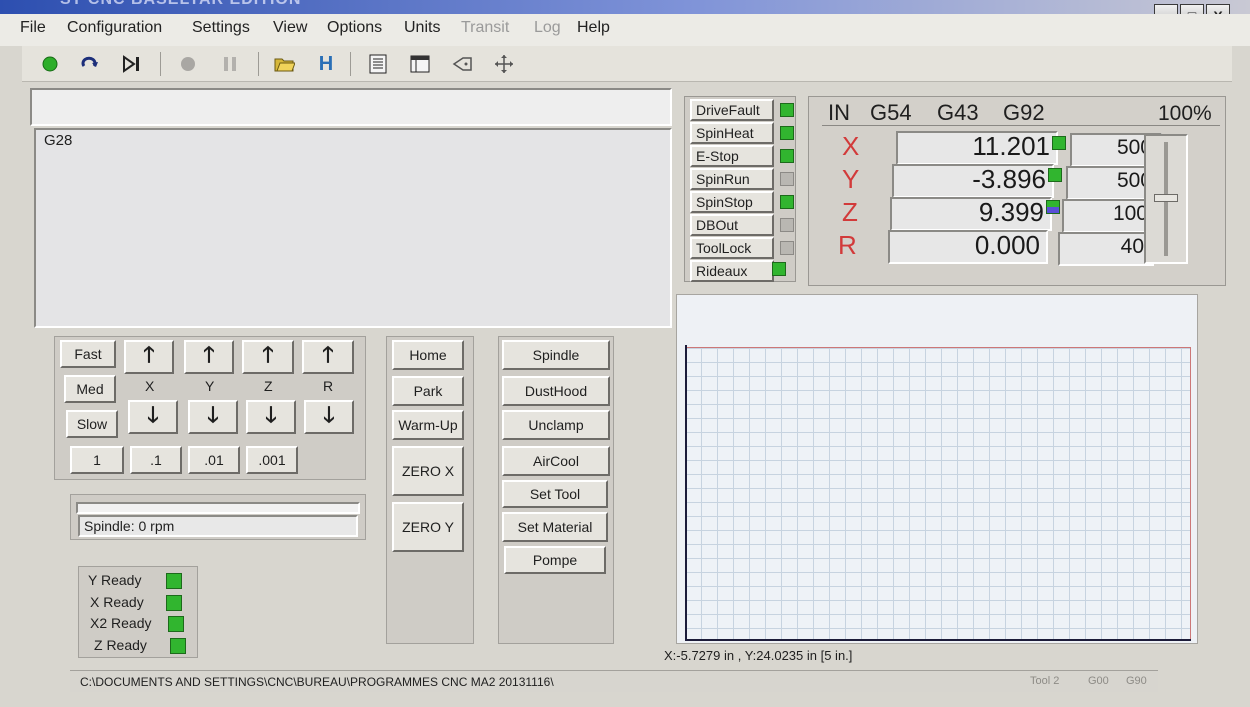  Describe the element at coordinates (732, 271) in the screenshot. I see `signal-rideaux: Rideaux` at that location.